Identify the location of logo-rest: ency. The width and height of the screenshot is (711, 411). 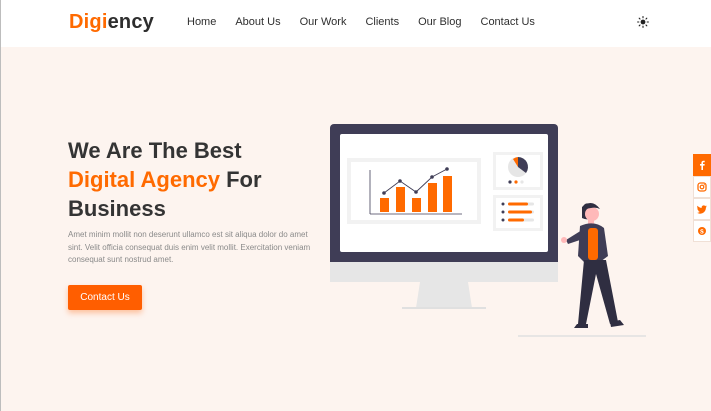
(130, 22).